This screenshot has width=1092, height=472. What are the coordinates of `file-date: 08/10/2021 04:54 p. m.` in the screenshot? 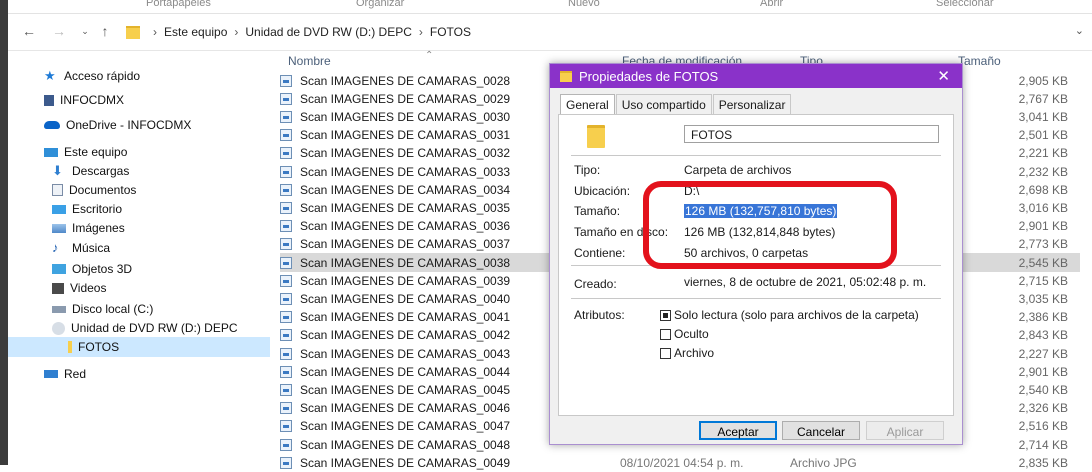 It's located at (682, 462).